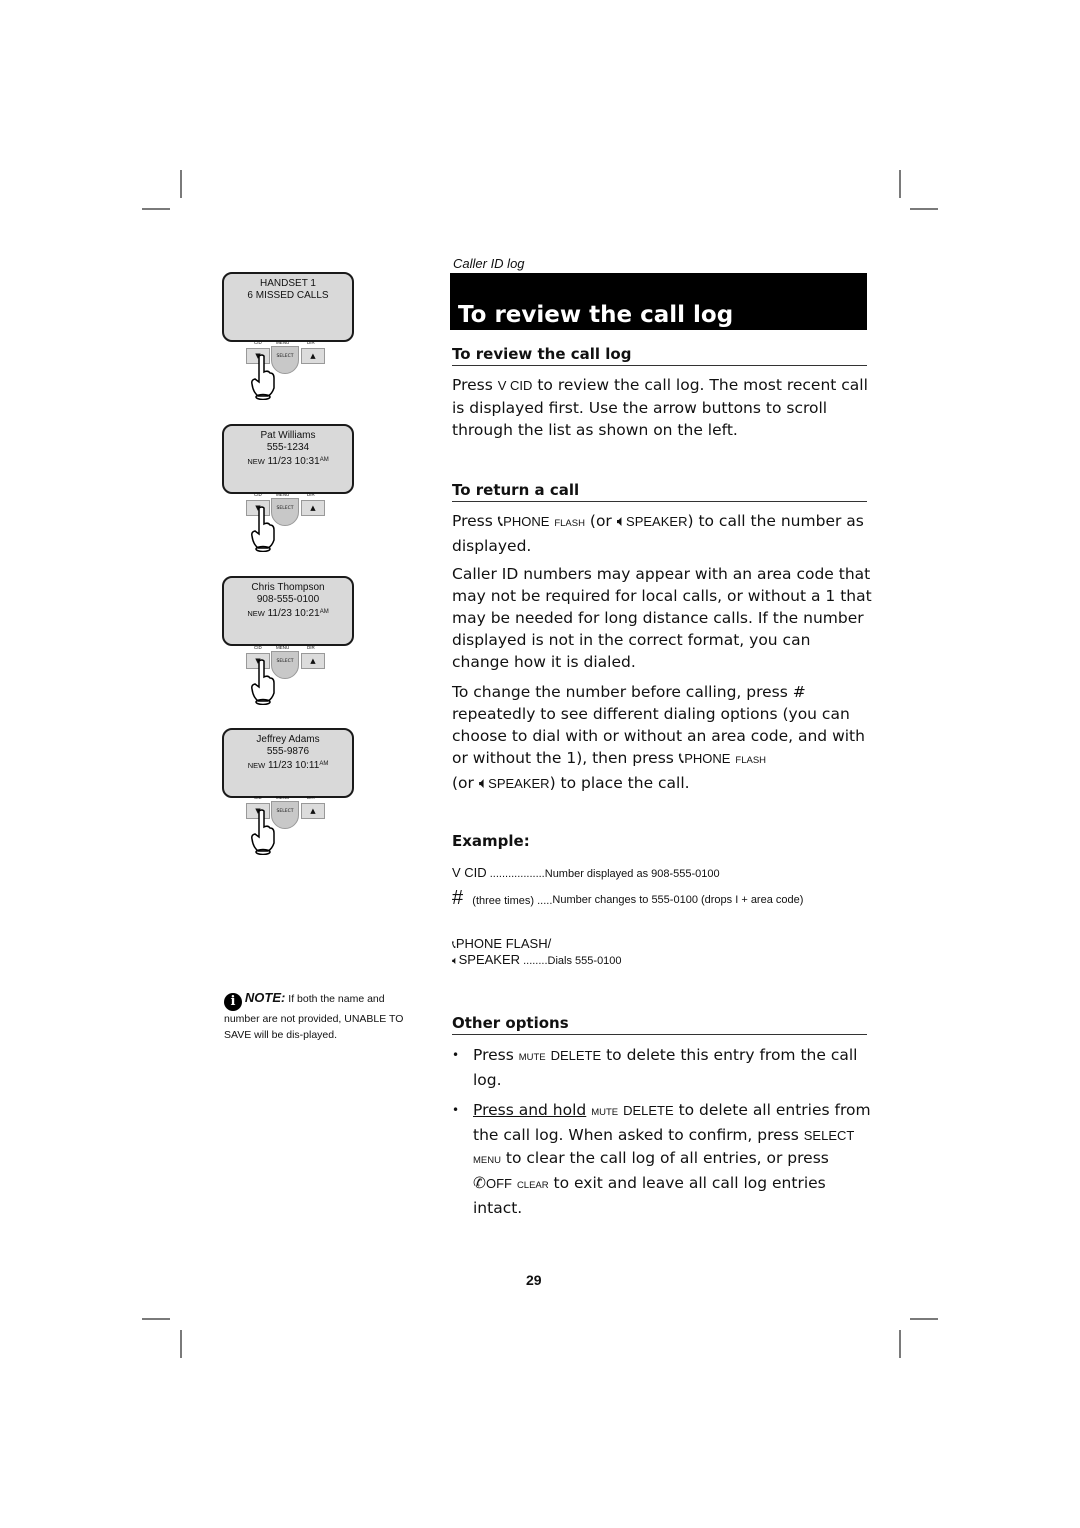 This screenshot has width=1080, height=1528. Describe the element at coordinates (619, 783) in the screenshot. I see `text: ) to place the call.` at that location.